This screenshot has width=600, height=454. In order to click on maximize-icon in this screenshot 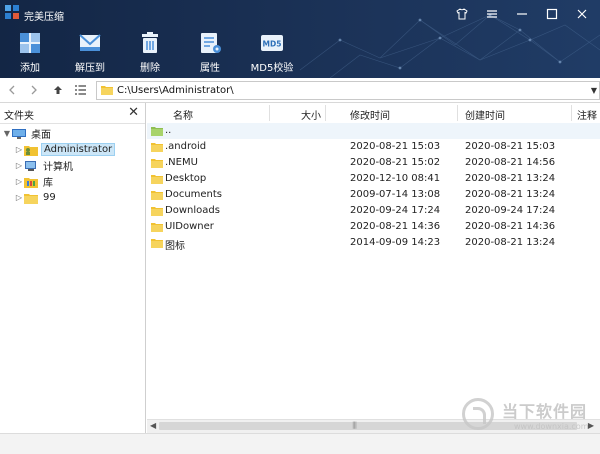, I will do `click(552, 14)`.